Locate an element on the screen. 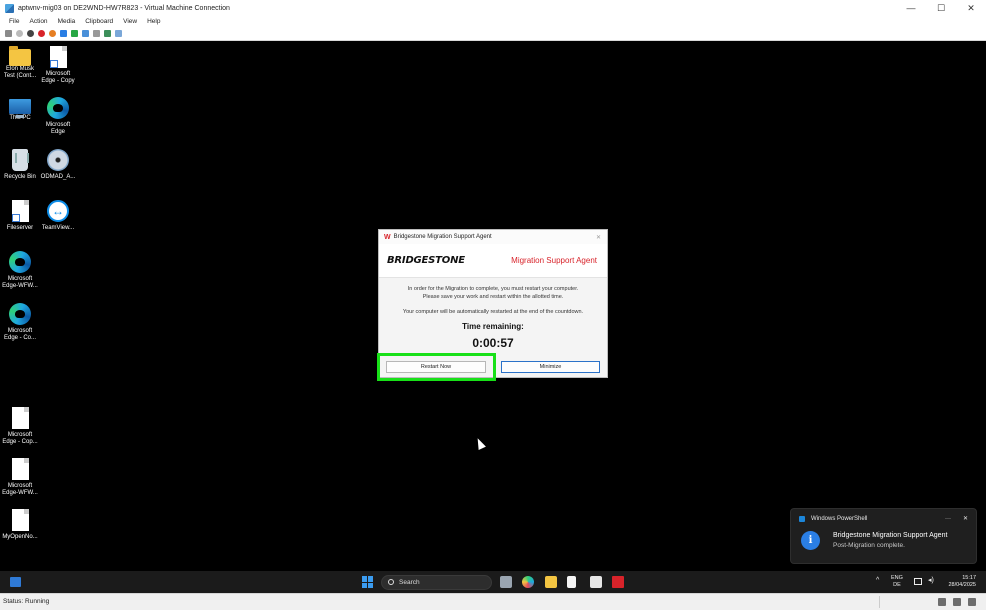 Image resolution: width=986 pixels, height=610 pixels. file-explorer-icon is located at coordinates (551, 582).